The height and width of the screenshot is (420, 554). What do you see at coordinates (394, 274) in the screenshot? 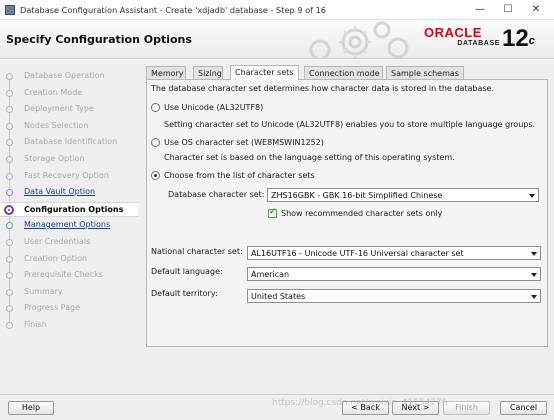
I see `default-language-select: American` at bounding box center [394, 274].